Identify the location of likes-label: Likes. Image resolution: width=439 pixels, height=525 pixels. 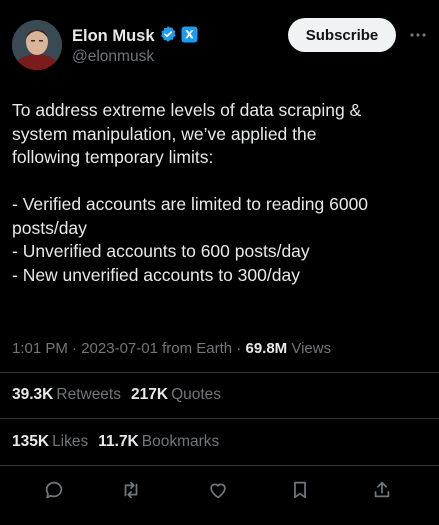
(70, 441).